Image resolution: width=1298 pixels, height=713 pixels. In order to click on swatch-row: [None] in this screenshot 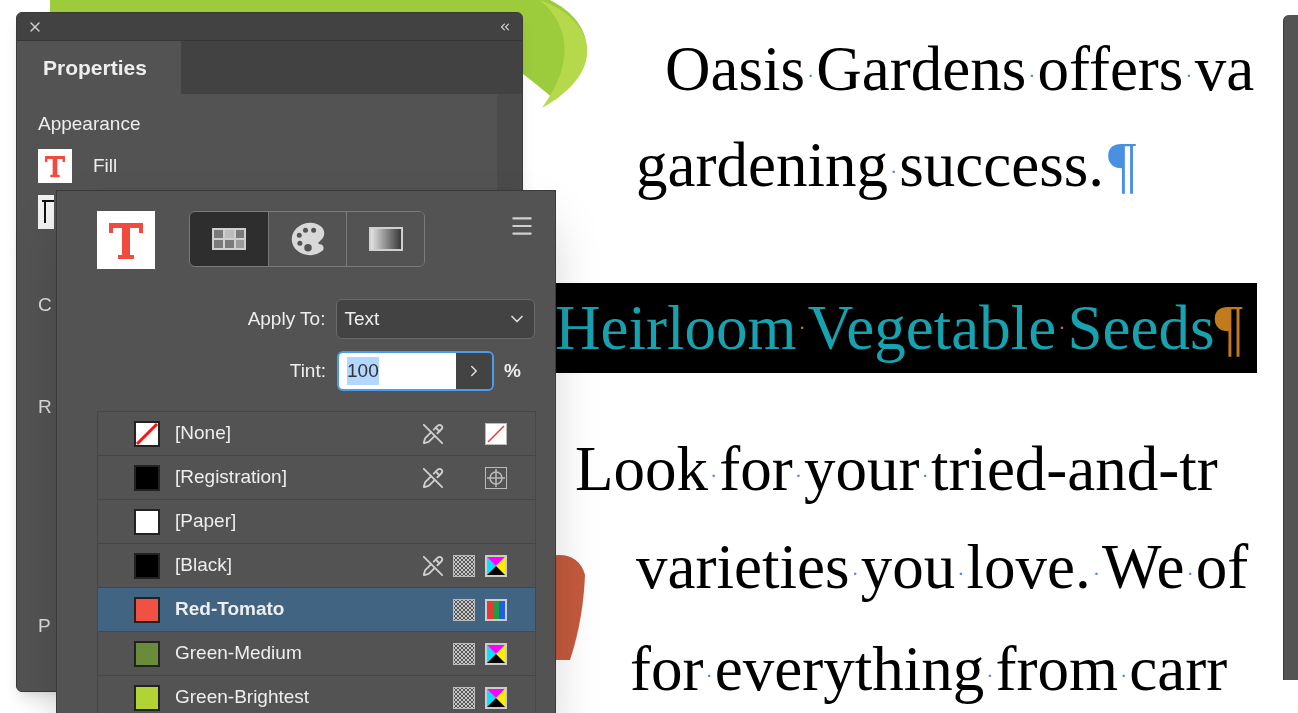, I will do `click(316, 434)`.